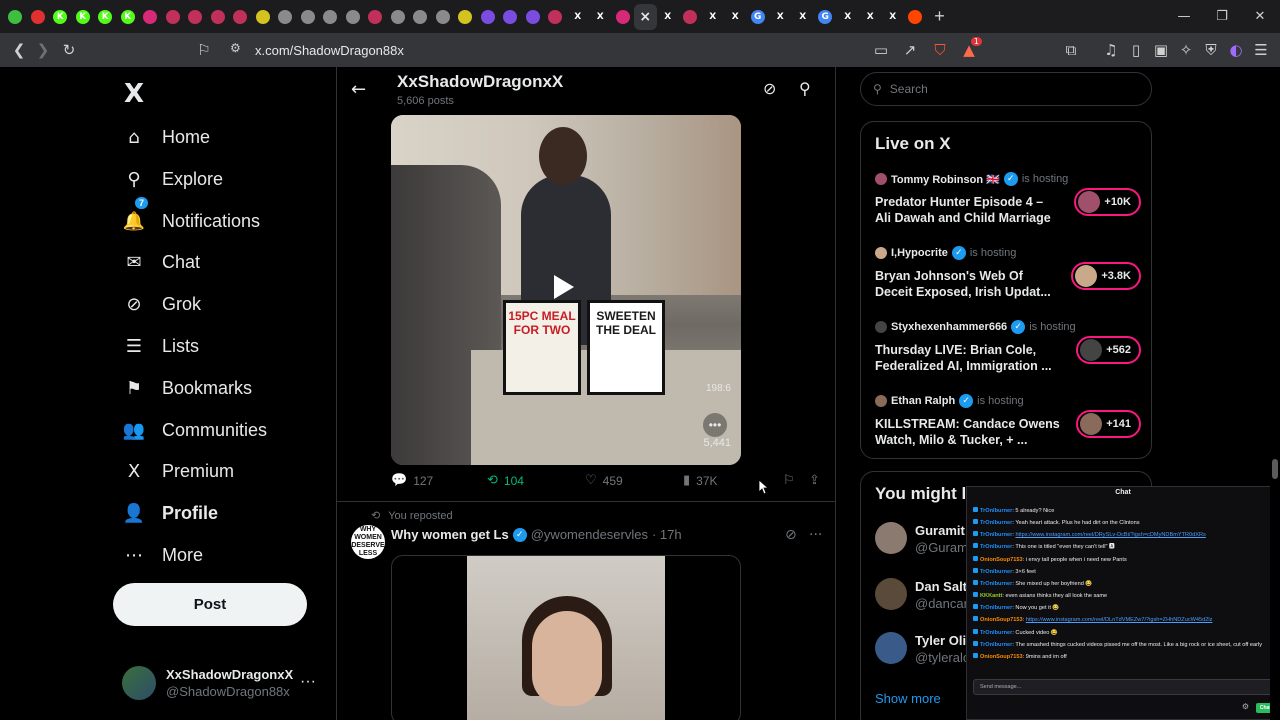 The height and width of the screenshot is (720, 1280). What do you see at coordinates (69, 50) in the screenshot?
I see `reload-icon: ↻` at bounding box center [69, 50].